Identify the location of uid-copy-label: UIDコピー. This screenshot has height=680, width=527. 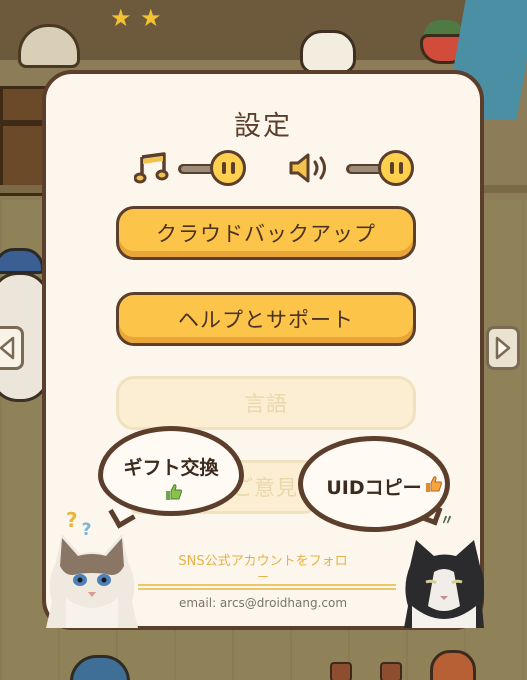
(374, 488).